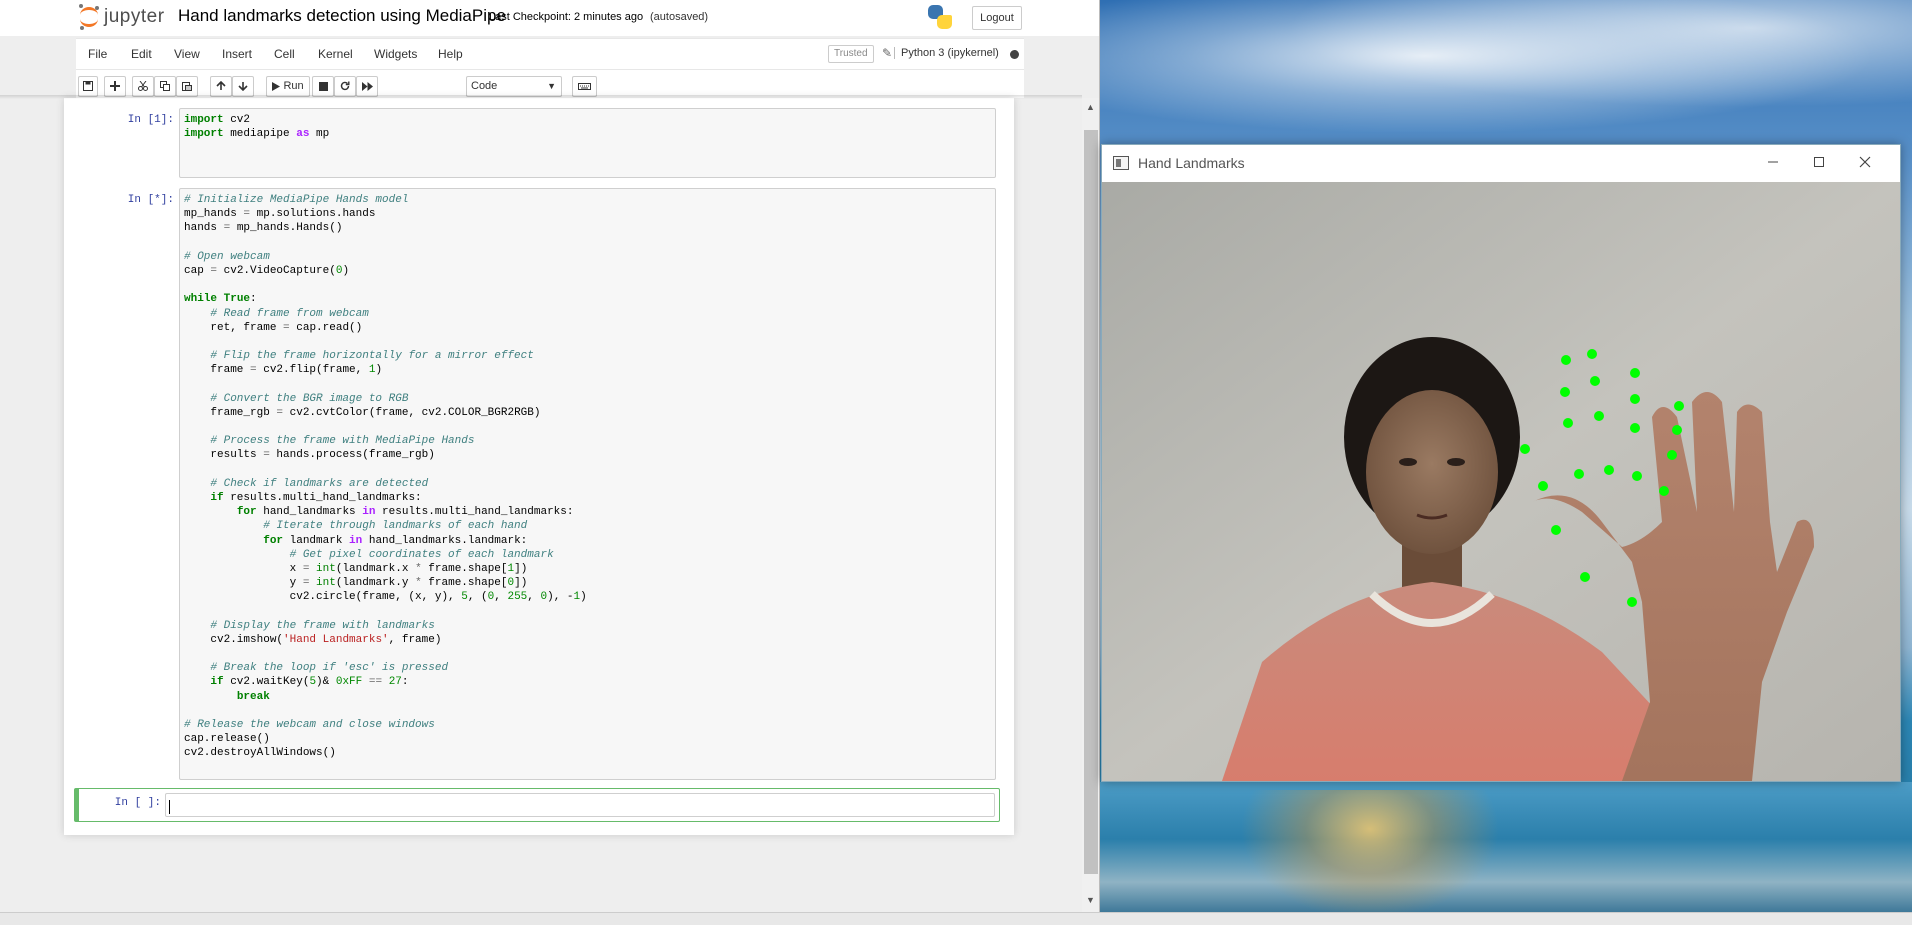 This screenshot has width=1912, height=925. I want to click on run-button: Run, so click(288, 86).